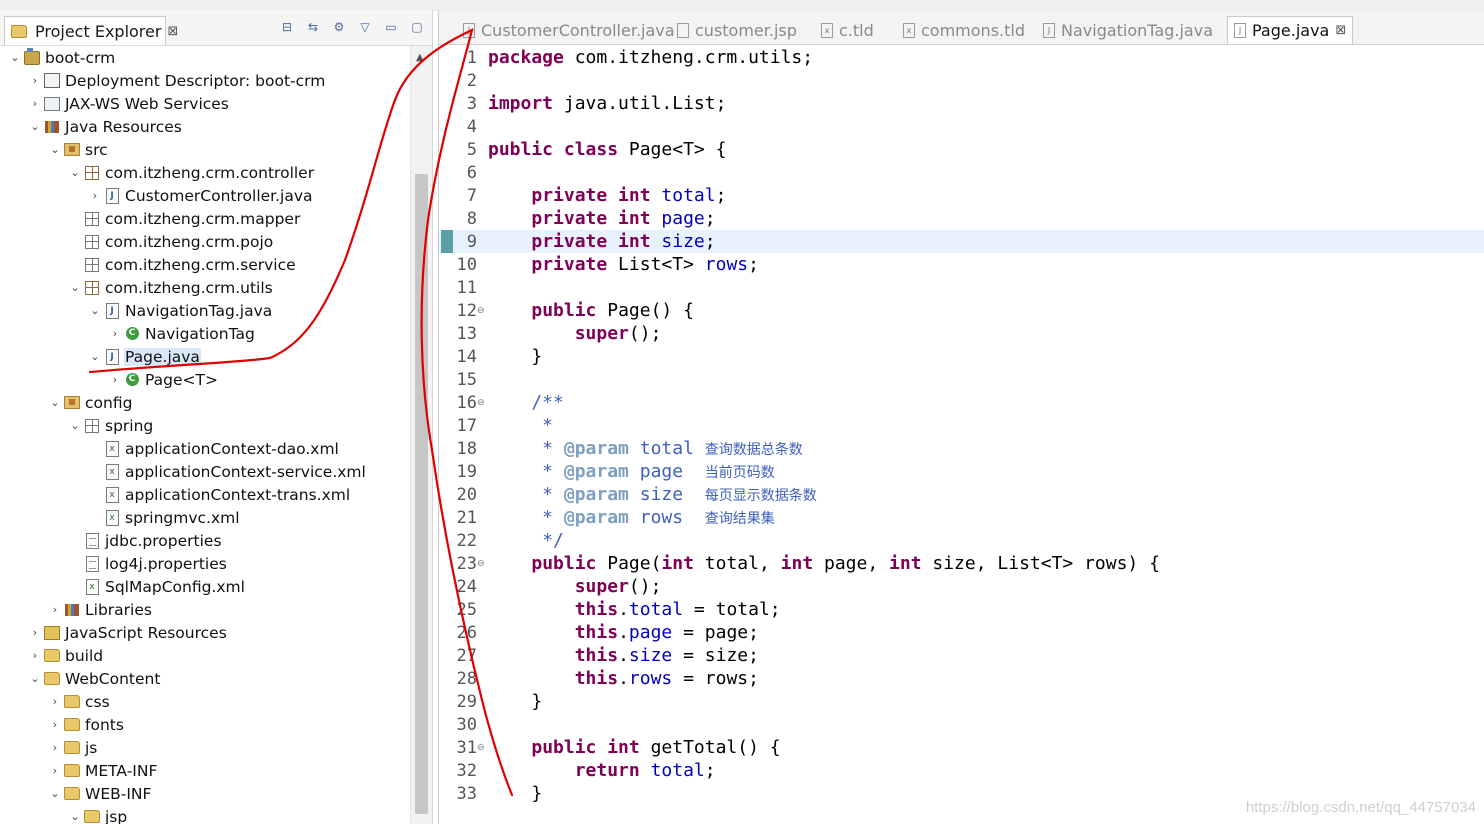 This screenshot has height=824, width=1484. Describe the element at coordinates (205, 814) in the screenshot. I see `tree-item: ⌄ jsp` at that location.